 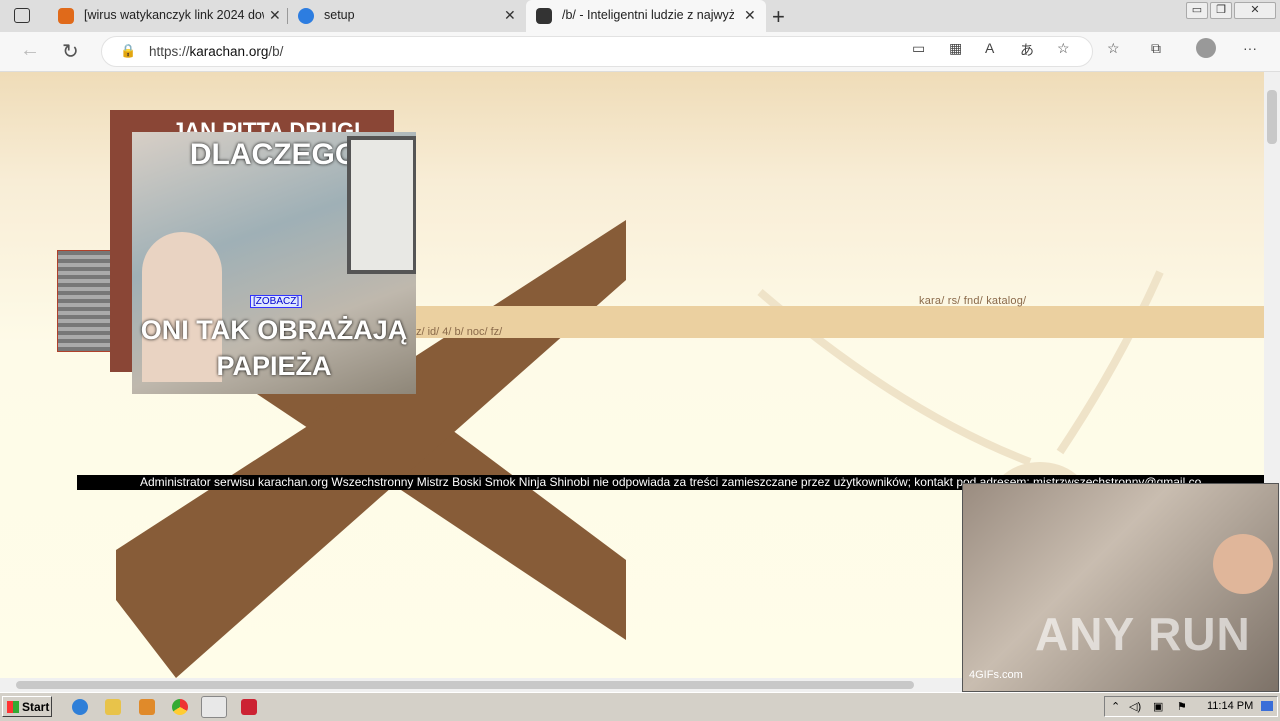 What do you see at coordinates (1113, 48) in the screenshot?
I see `favorites-icon: ☆` at bounding box center [1113, 48].